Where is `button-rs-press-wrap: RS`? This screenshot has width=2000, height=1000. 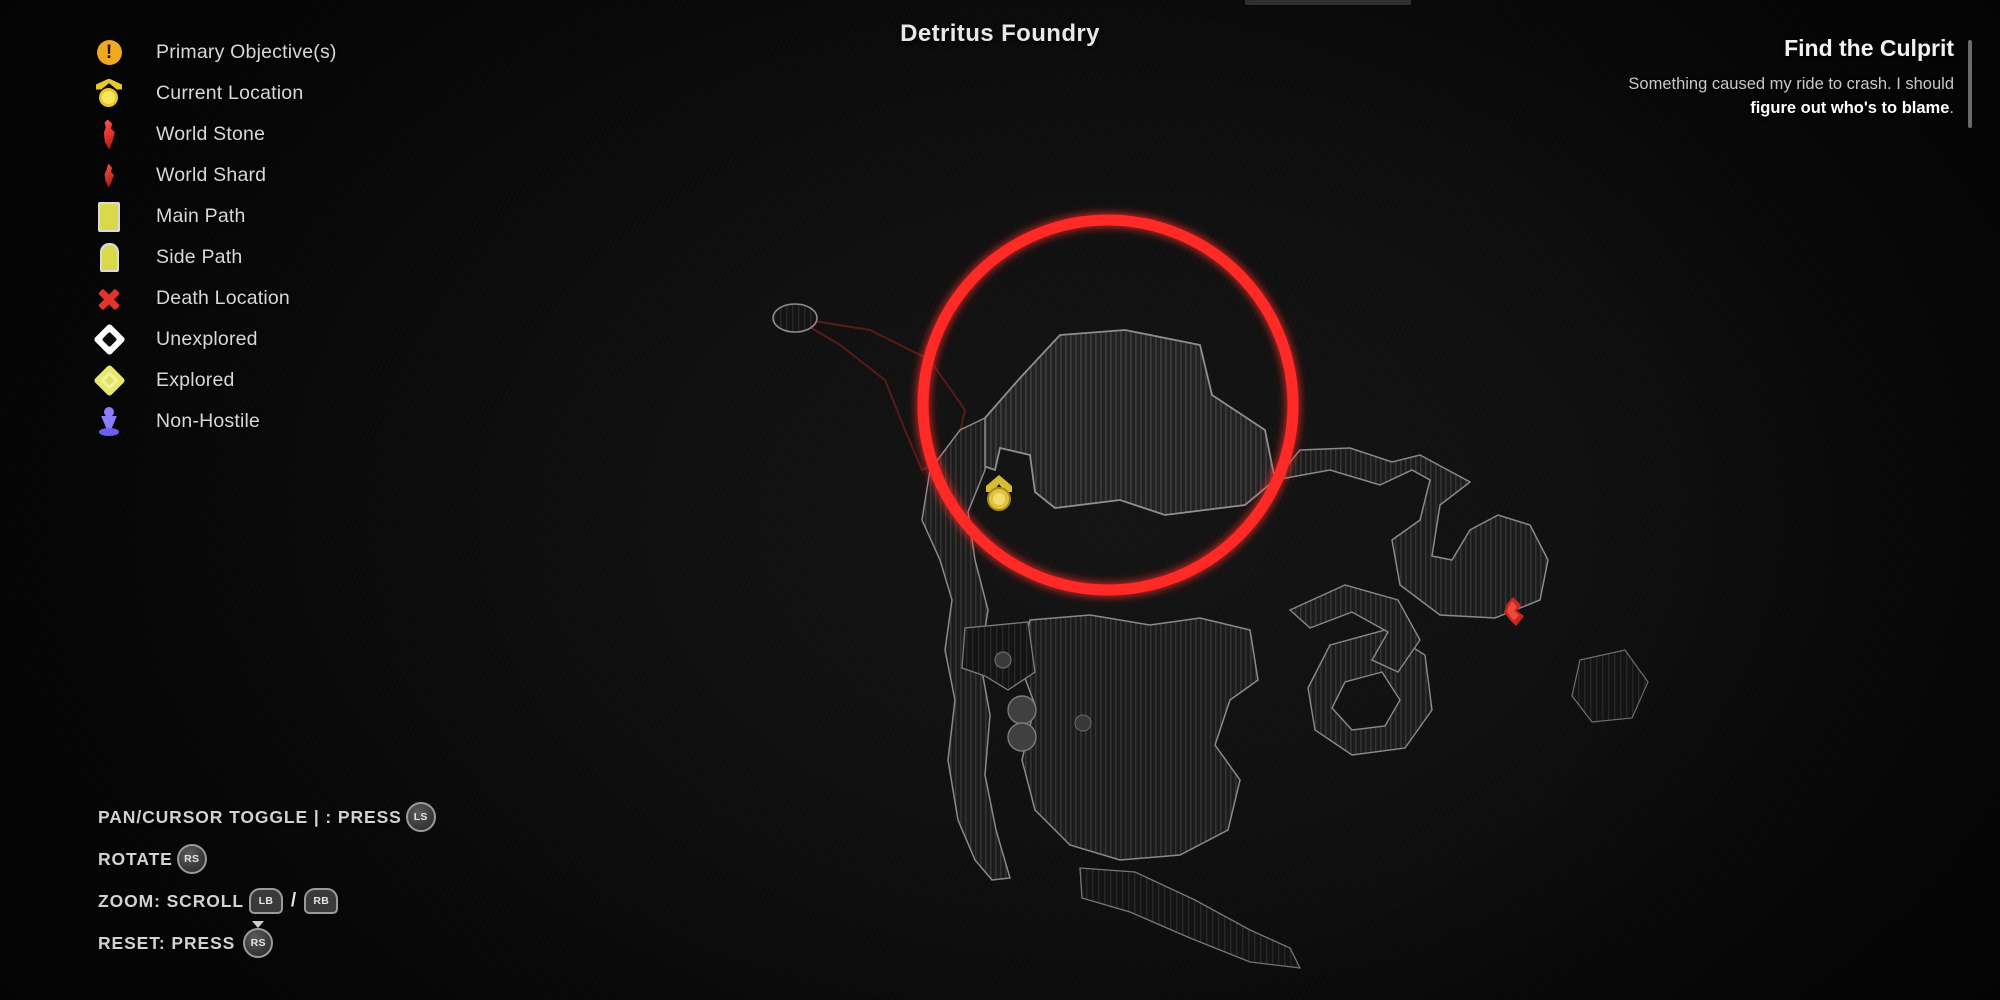
button-rs-press-wrap: RS is located at coordinates (258, 939).